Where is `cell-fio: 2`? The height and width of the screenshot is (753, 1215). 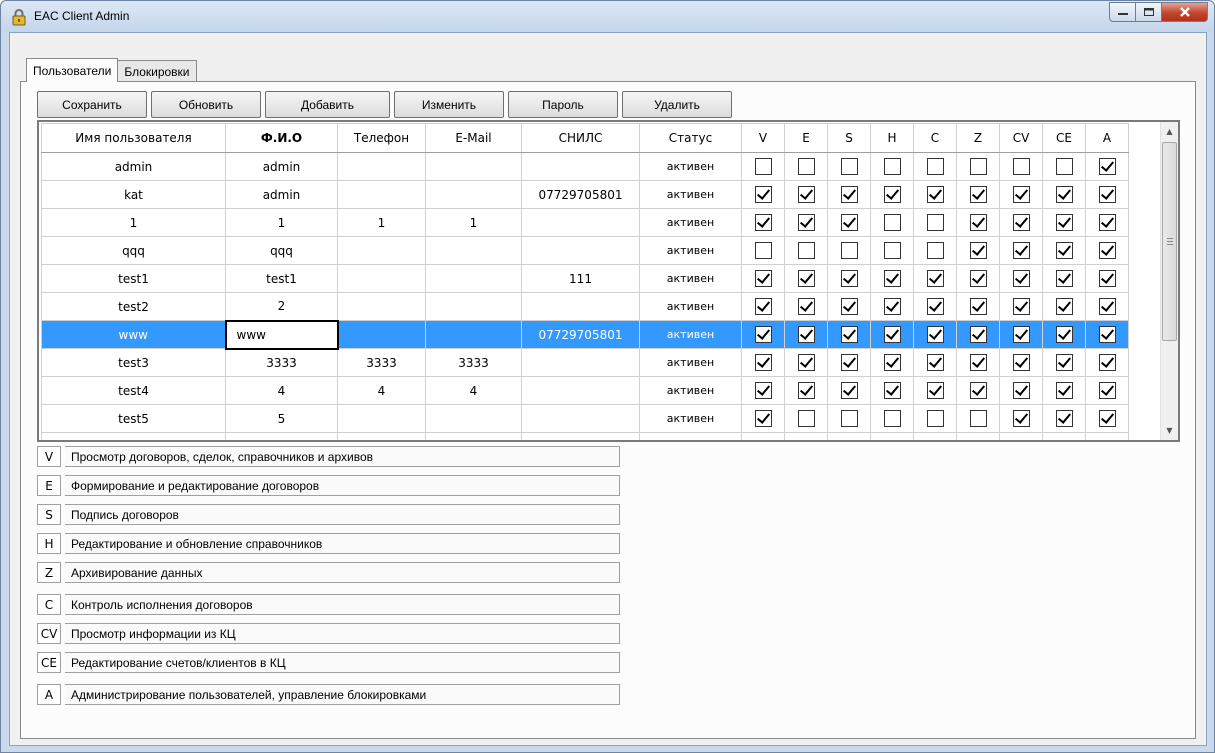 cell-fio: 2 is located at coordinates (281, 306).